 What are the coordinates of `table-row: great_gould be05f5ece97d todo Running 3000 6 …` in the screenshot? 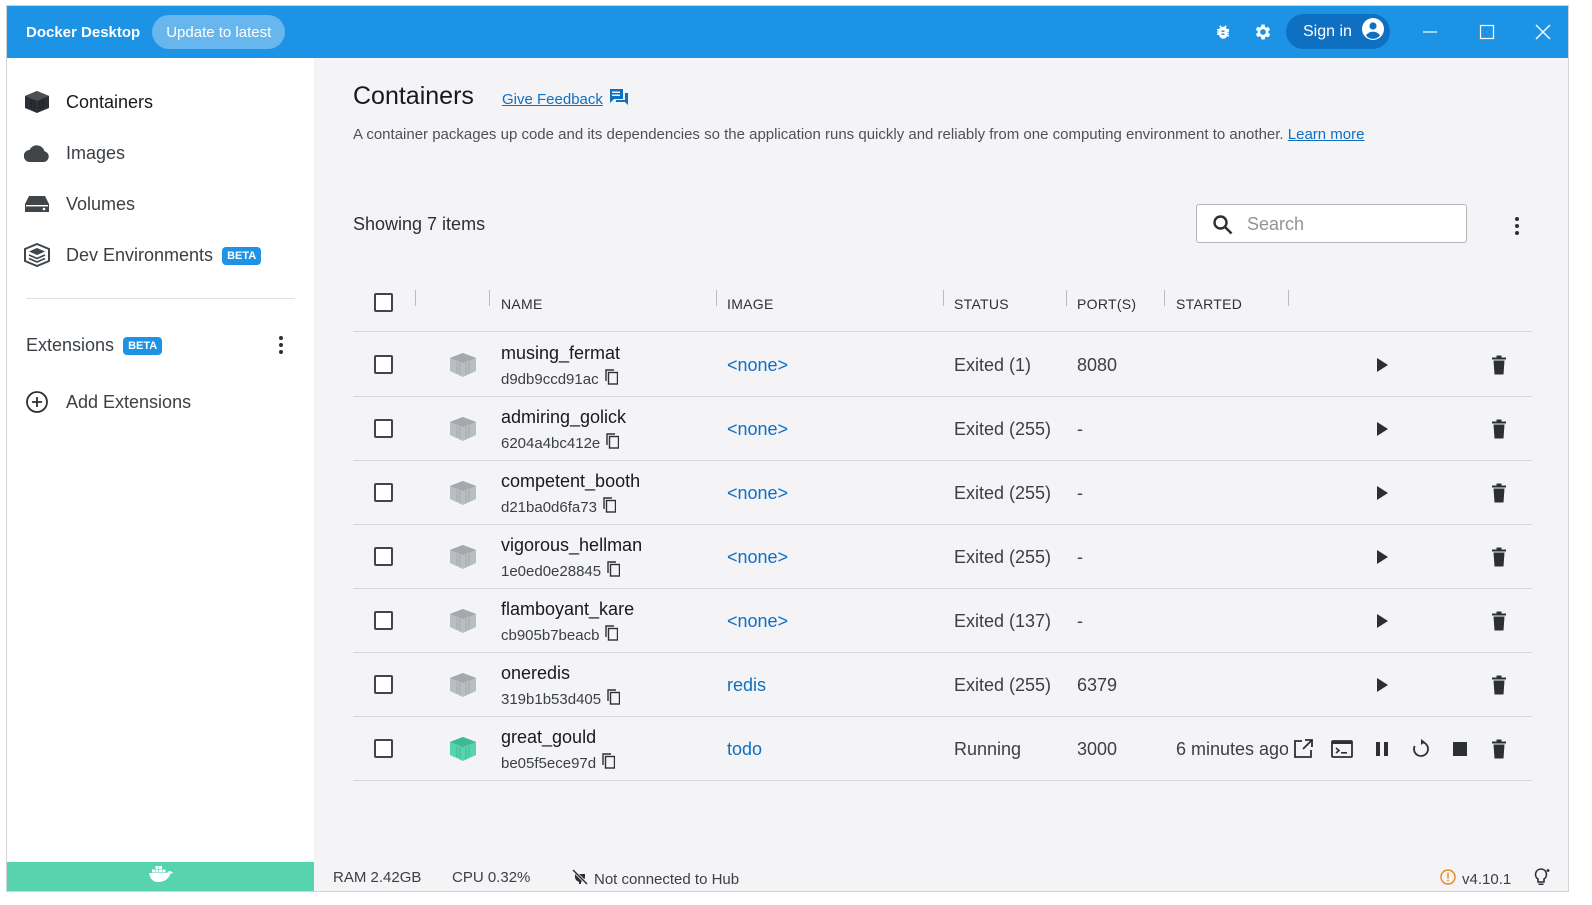 It's located at (942, 749).